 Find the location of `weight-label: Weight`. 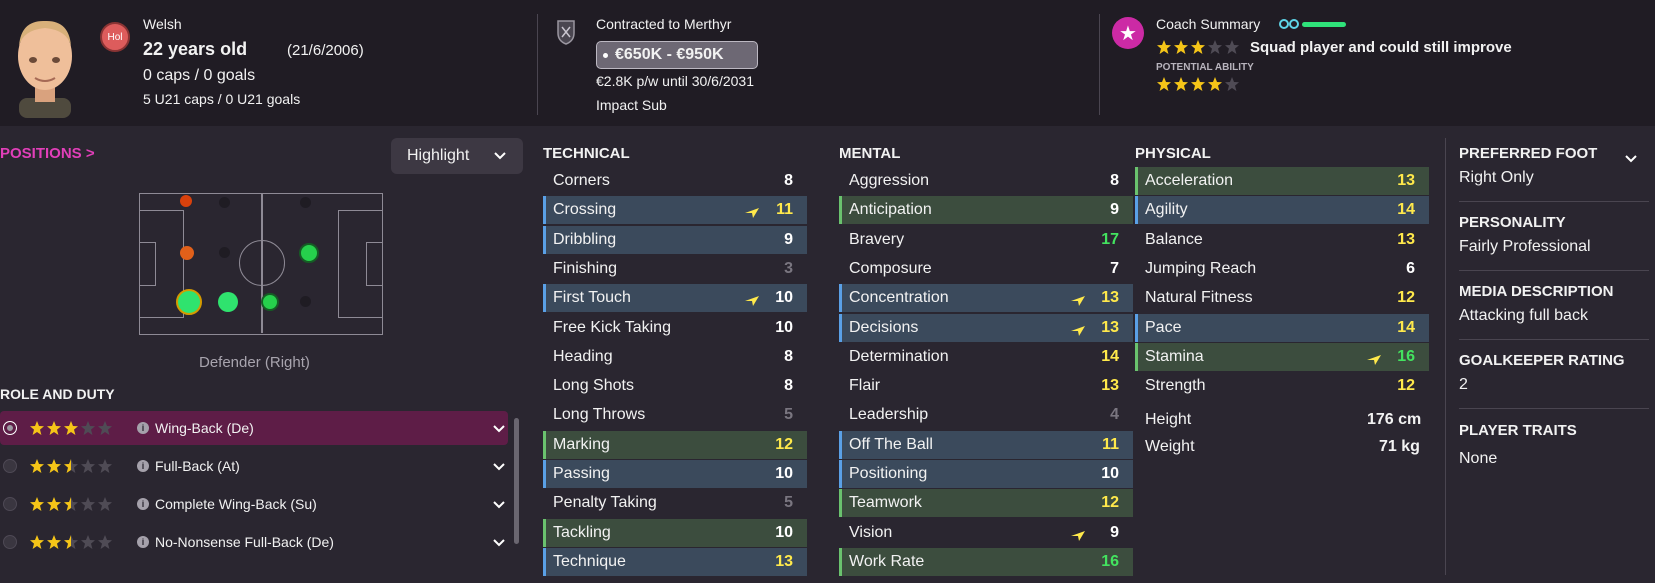

weight-label: Weight is located at coordinates (1170, 446).